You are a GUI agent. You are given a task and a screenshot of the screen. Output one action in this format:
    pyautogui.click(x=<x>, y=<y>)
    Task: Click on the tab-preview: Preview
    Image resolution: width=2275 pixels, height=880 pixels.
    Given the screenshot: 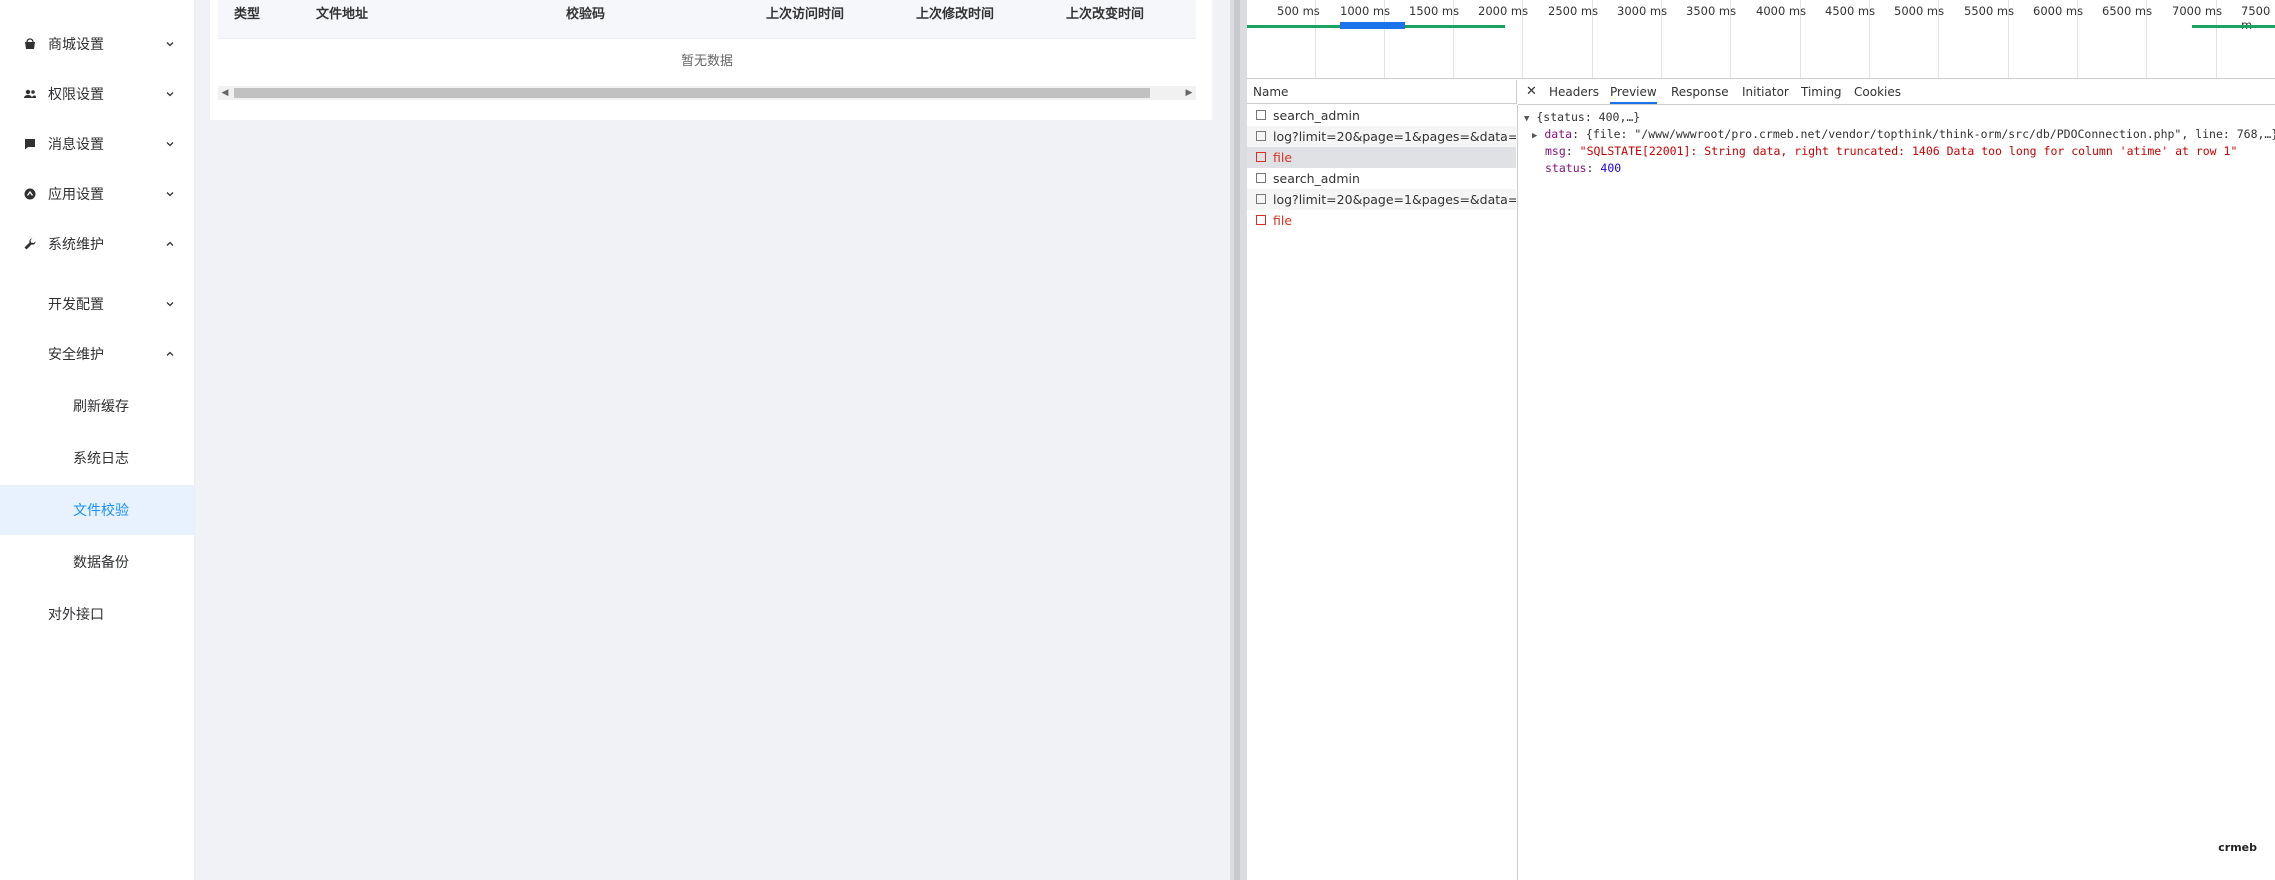 What is the action you would take?
    pyautogui.click(x=1633, y=92)
    